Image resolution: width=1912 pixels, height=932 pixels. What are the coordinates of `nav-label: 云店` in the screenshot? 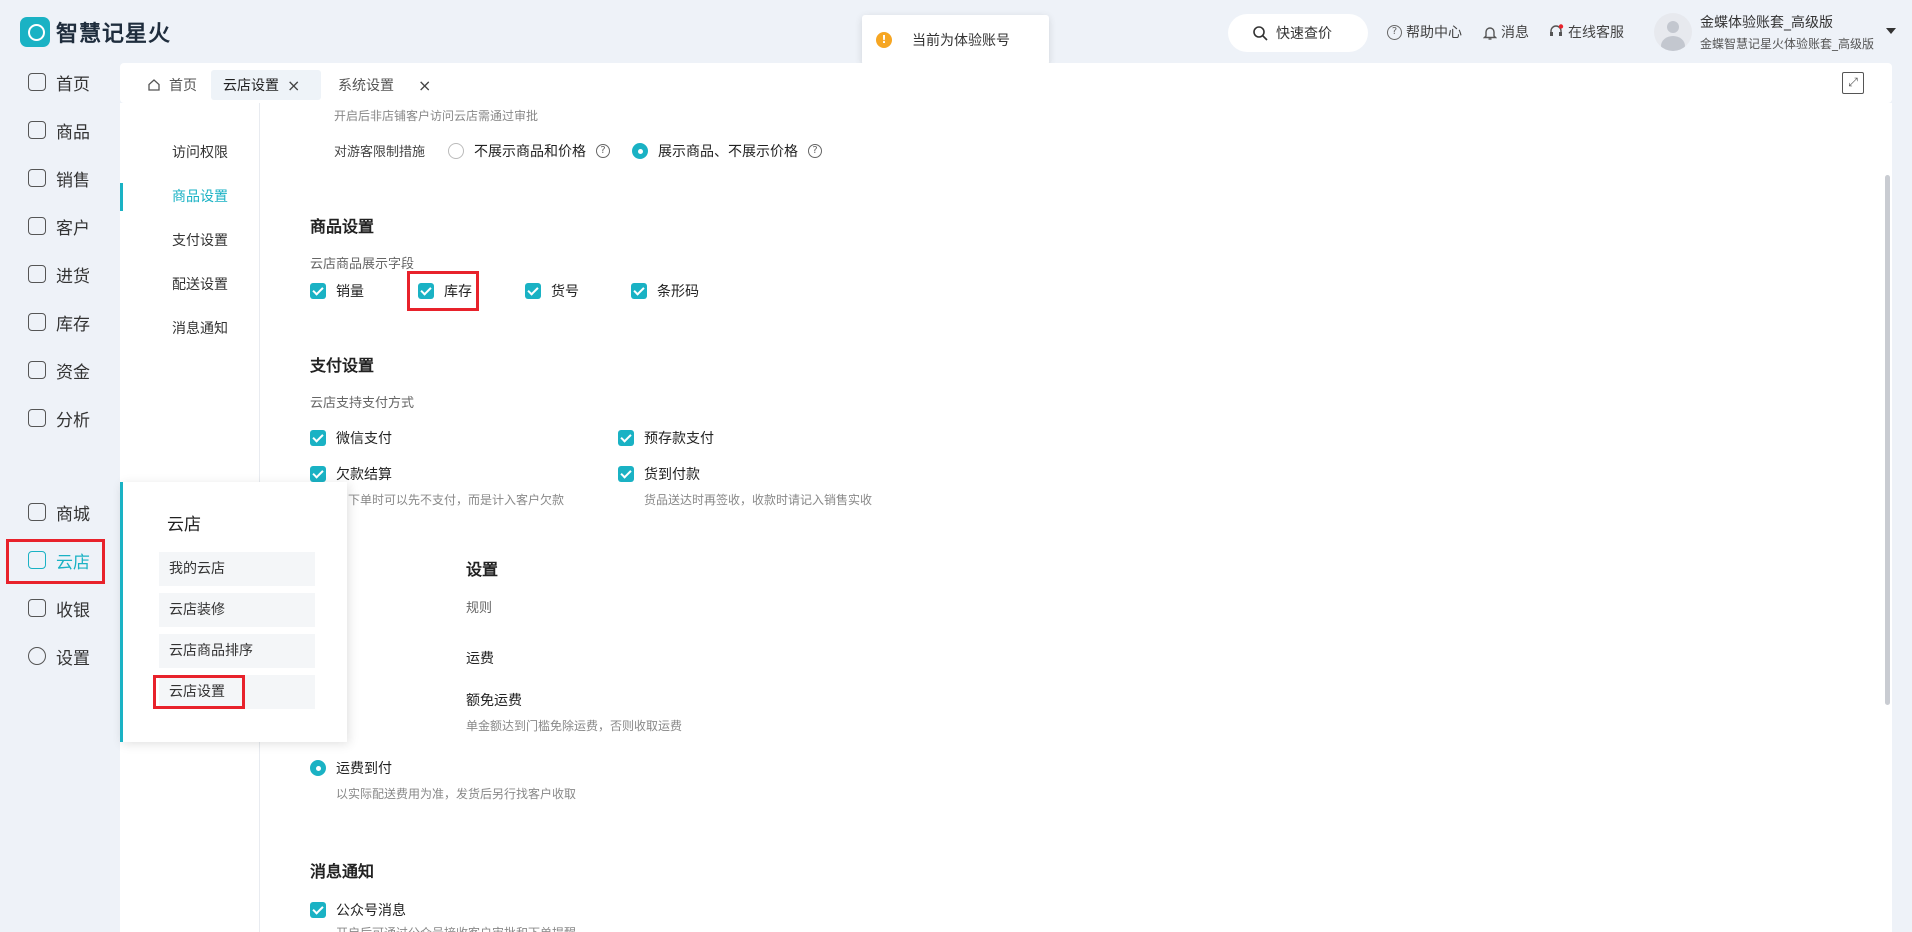 It's located at (73, 562).